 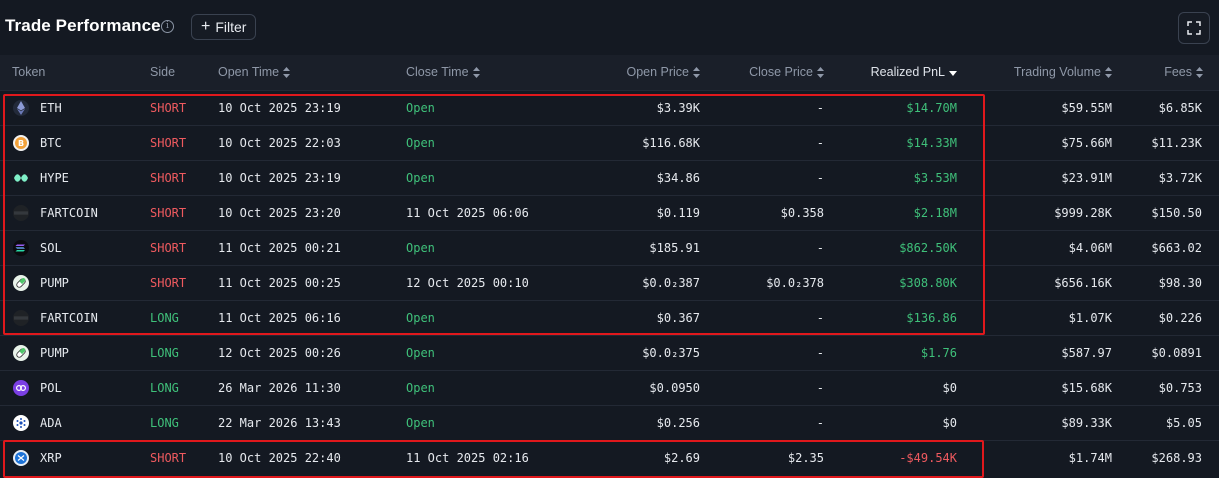 What do you see at coordinates (1090, 247) in the screenshot?
I see `trading-volume-cell: $4.06M` at bounding box center [1090, 247].